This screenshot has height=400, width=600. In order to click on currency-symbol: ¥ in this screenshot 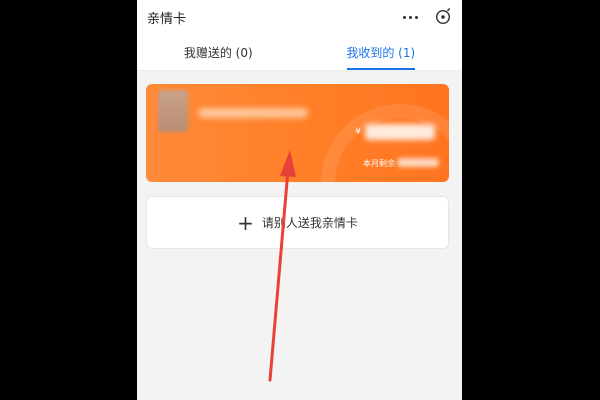, I will do `click(358, 132)`.